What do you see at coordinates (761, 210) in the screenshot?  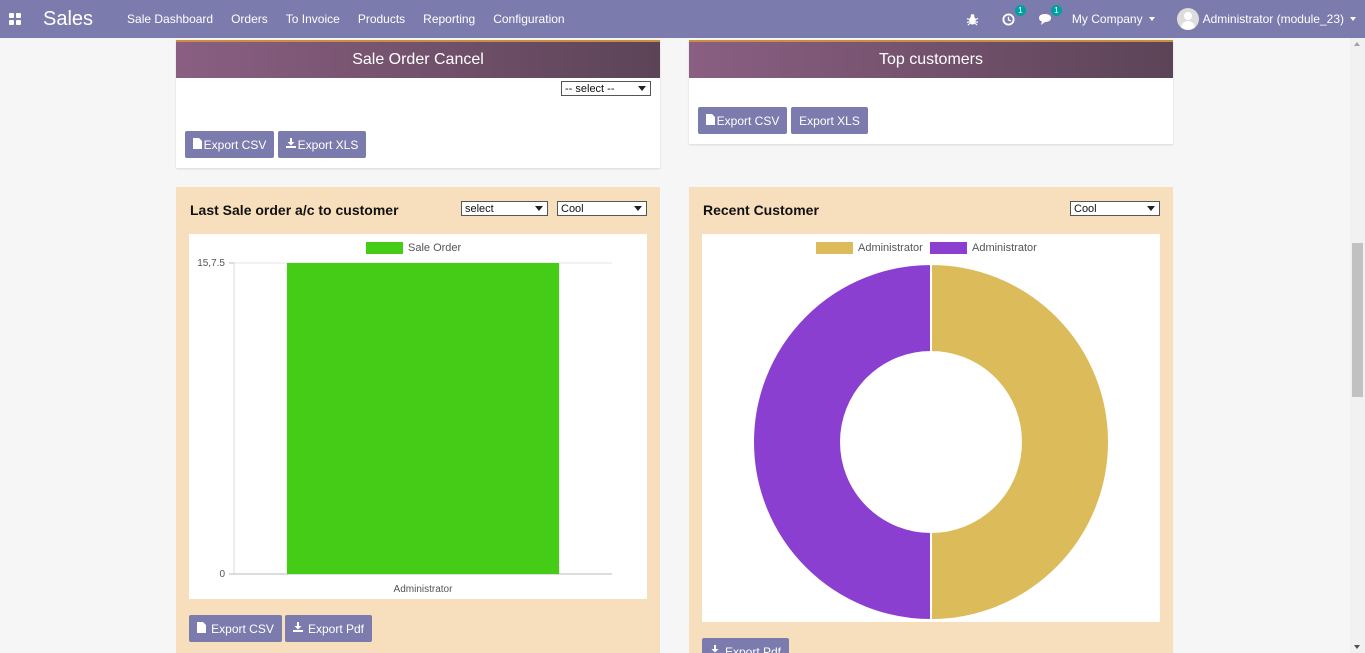 I see `recent-customer-title: Recent Customer` at bounding box center [761, 210].